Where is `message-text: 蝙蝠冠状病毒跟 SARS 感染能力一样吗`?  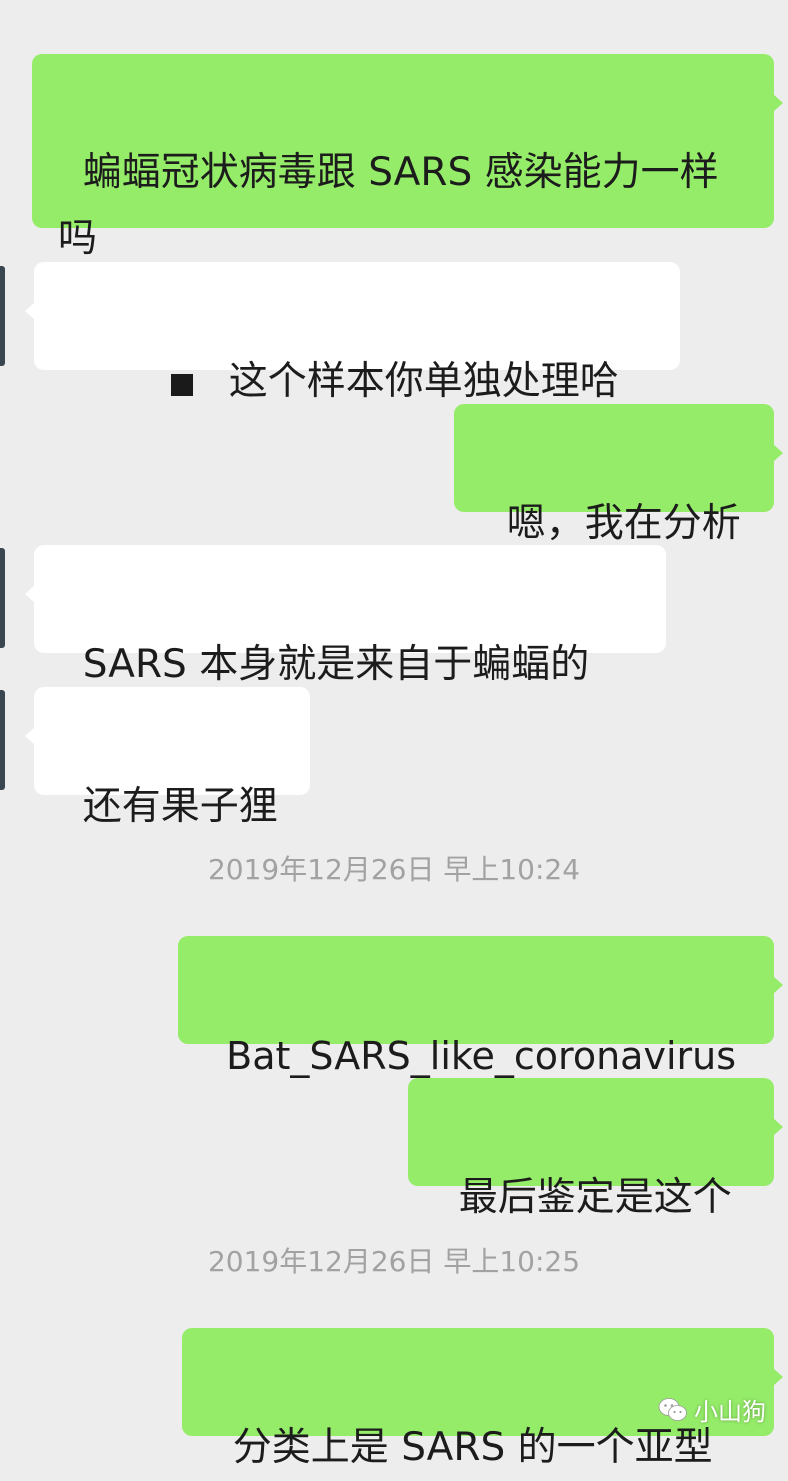 message-text: 蝙蝠冠状病毒跟 SARS 感染能力一样吗 is located at coordinates (388, 205).